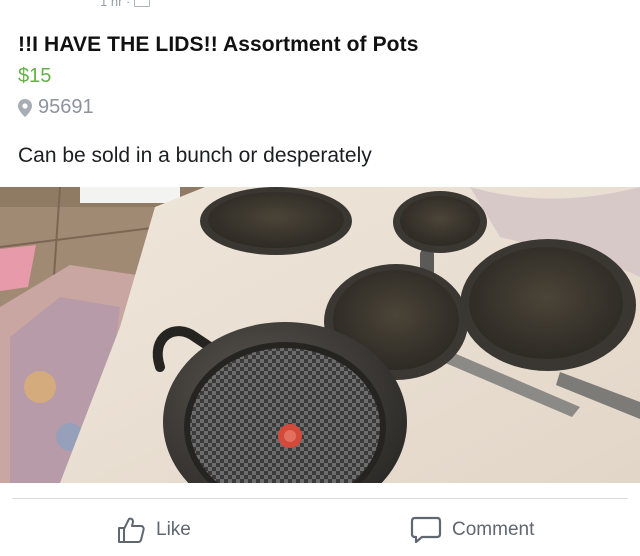 The image size is (640, 556). I want to click on action-divider, so click(320, 498).